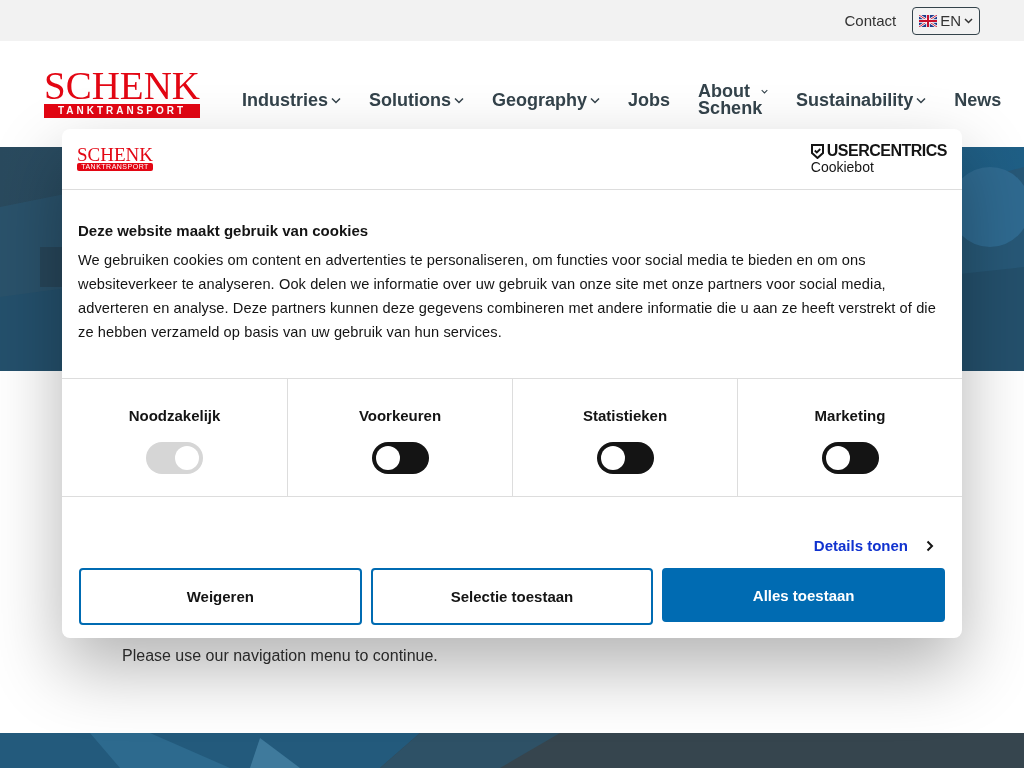 Image resolution: width=1024 pixels, height=768 pixels. What do you see at coordinates (946, 20) in the screenshot?
I see `language-selector: EN` at bounding box center [946, 20].